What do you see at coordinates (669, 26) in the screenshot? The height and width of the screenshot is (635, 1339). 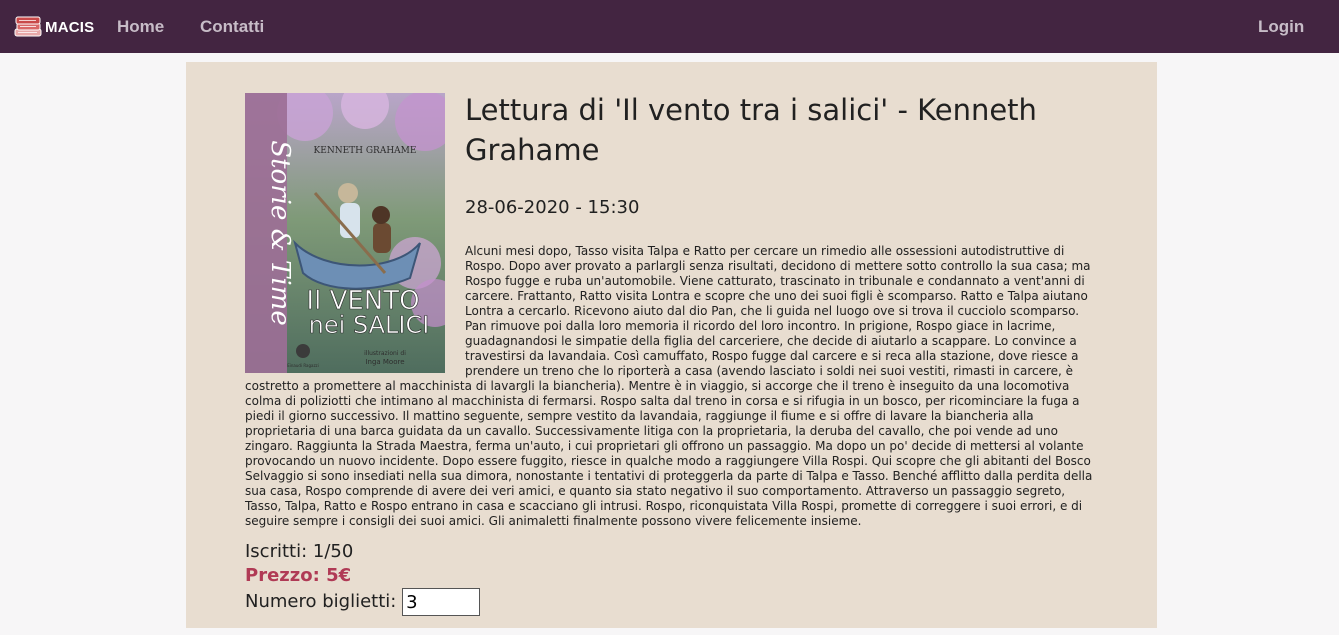 I see `top-navbar: MACIS Home Contatti Login` at bounding box center [669, 26].